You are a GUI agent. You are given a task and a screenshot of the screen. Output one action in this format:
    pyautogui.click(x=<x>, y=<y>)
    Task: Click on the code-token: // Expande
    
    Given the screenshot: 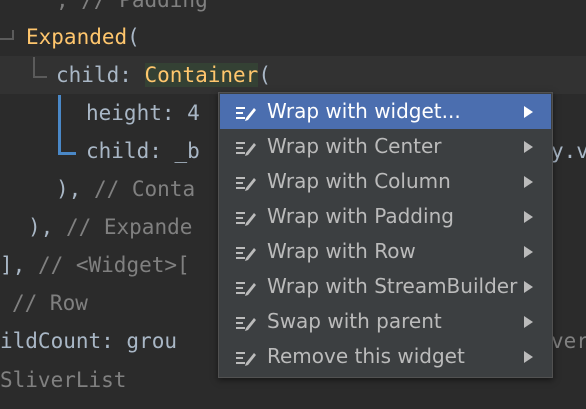 What is the action you would take?
    pyautogui.click(x=129, y=227)
    